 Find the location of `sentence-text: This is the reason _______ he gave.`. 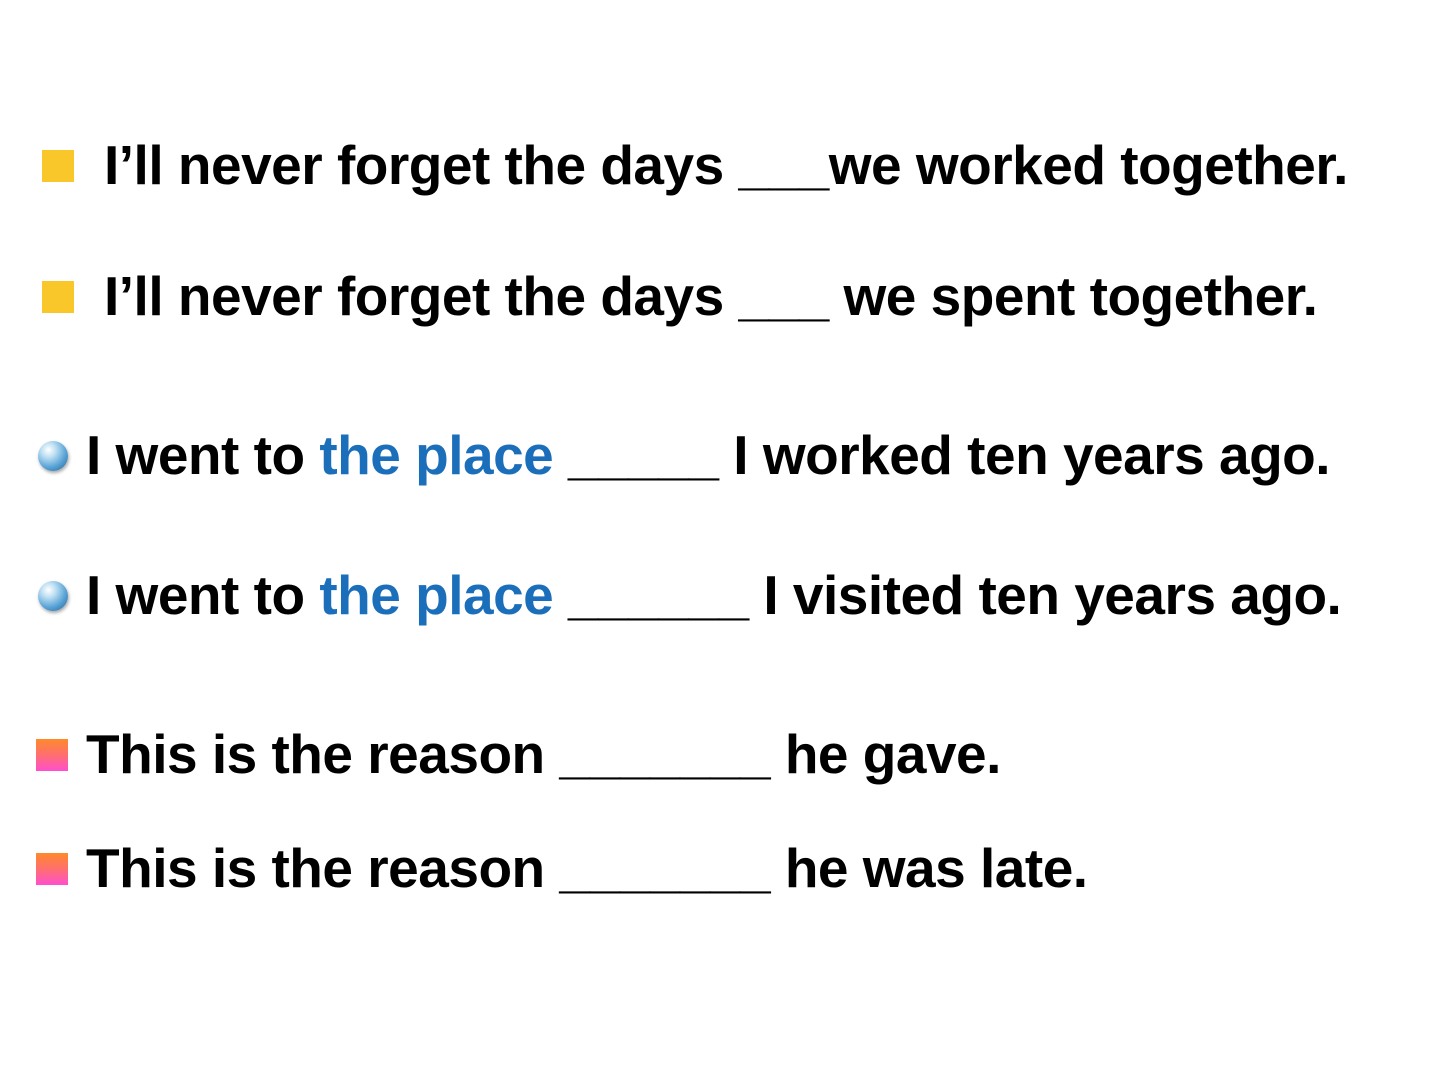

sentence-text: This is the reason _______ he gave. is located at coordinates (543, 754).